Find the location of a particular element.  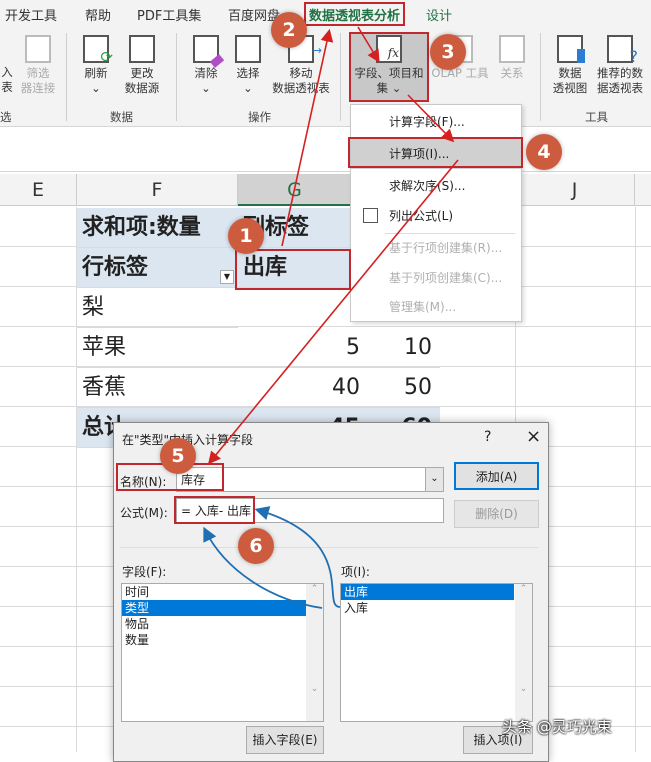

step-badge: 3 is located at coordinates (448, 52).